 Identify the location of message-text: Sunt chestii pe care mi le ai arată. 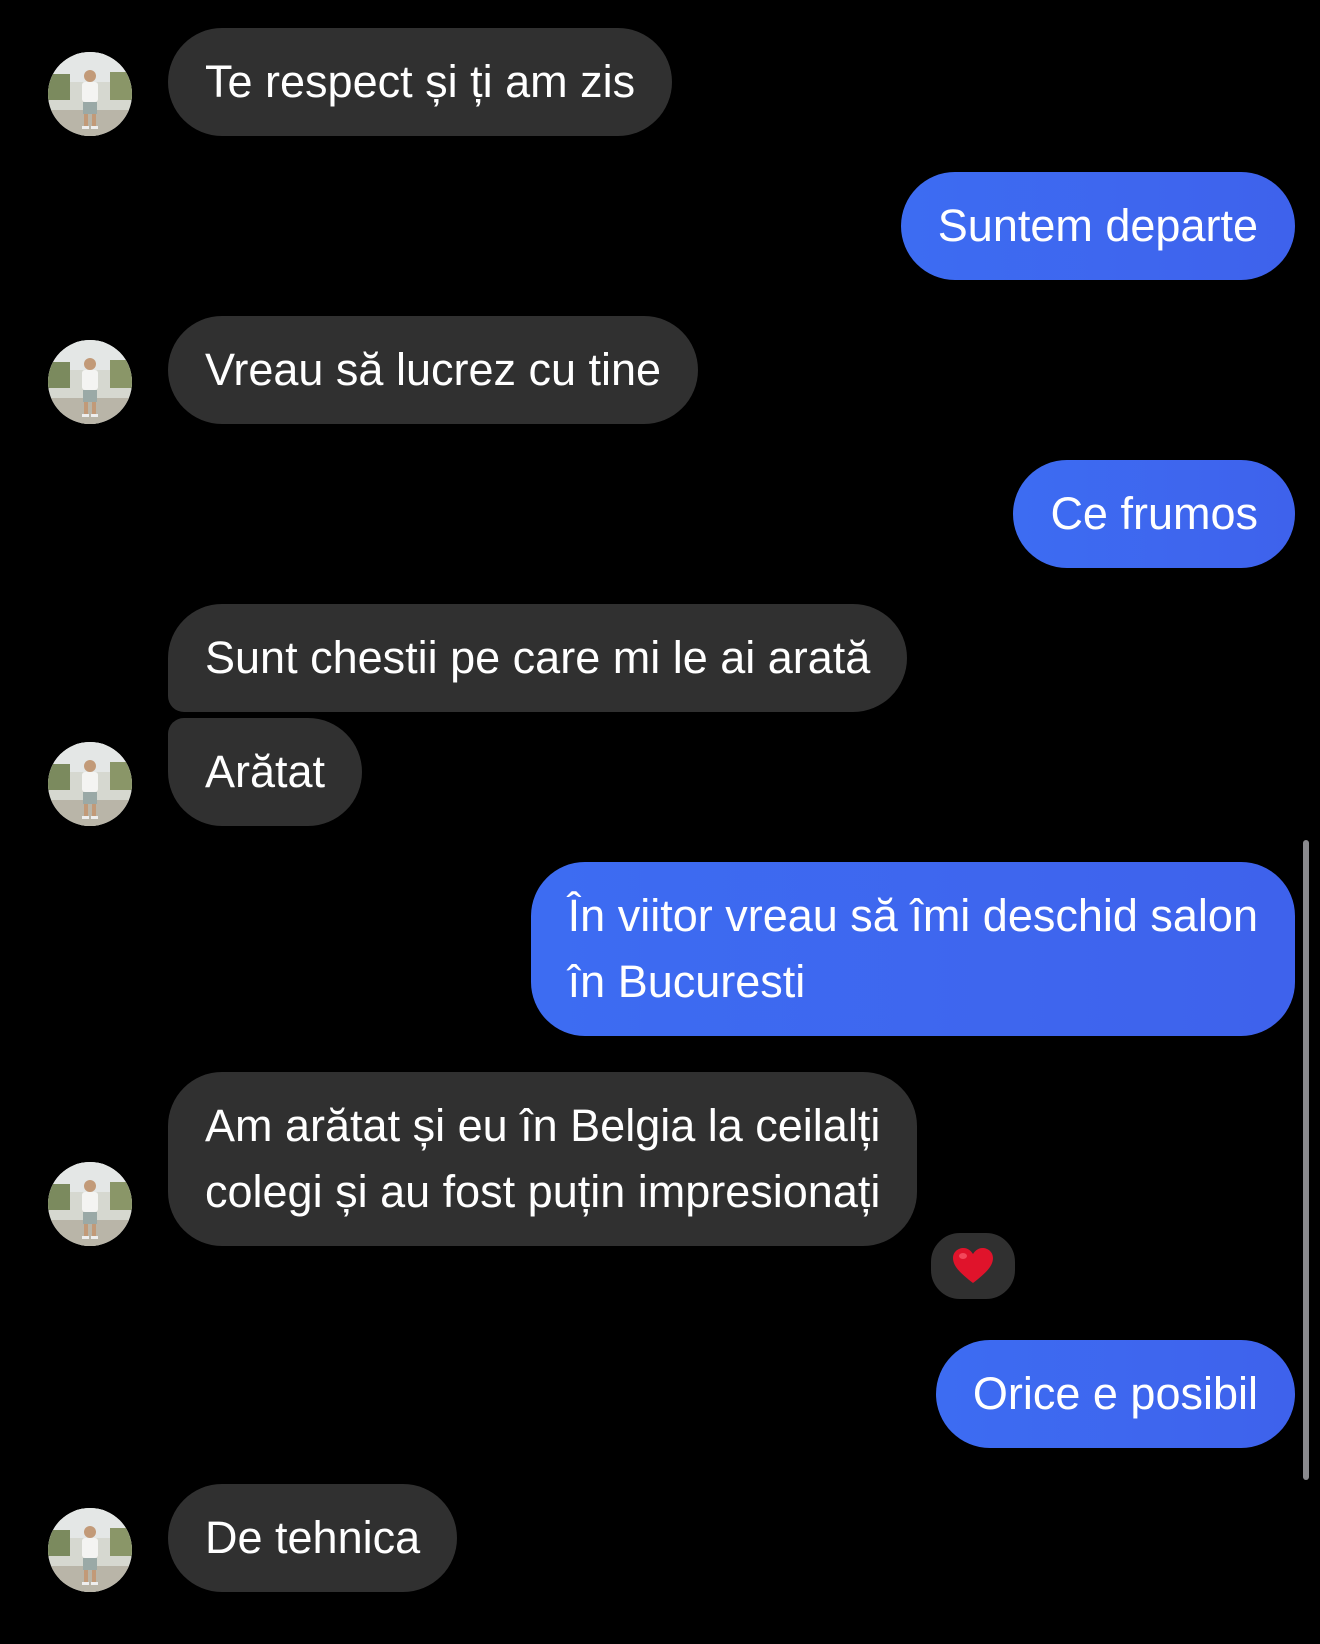
(538, 657).